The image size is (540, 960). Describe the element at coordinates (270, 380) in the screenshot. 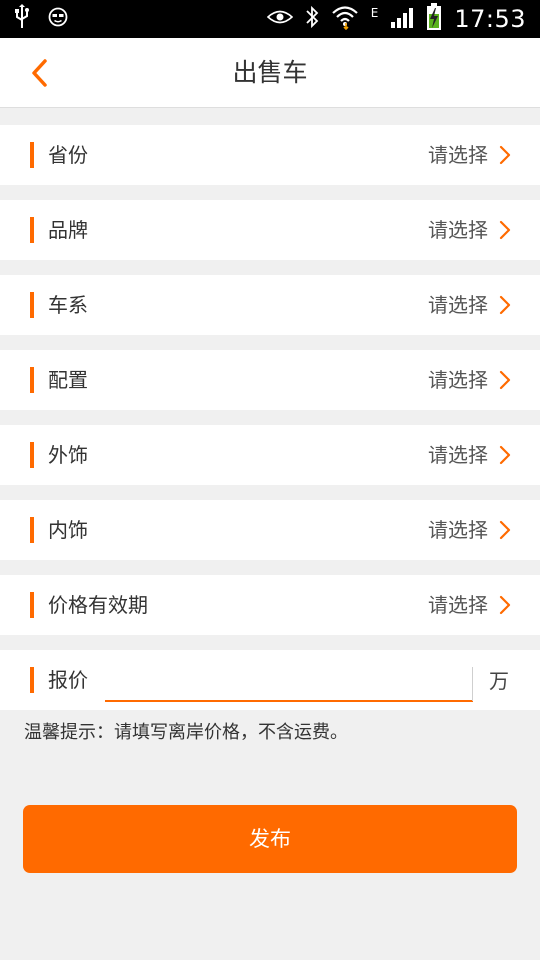

I see `configuration-row: 配置 请选择` at that location.